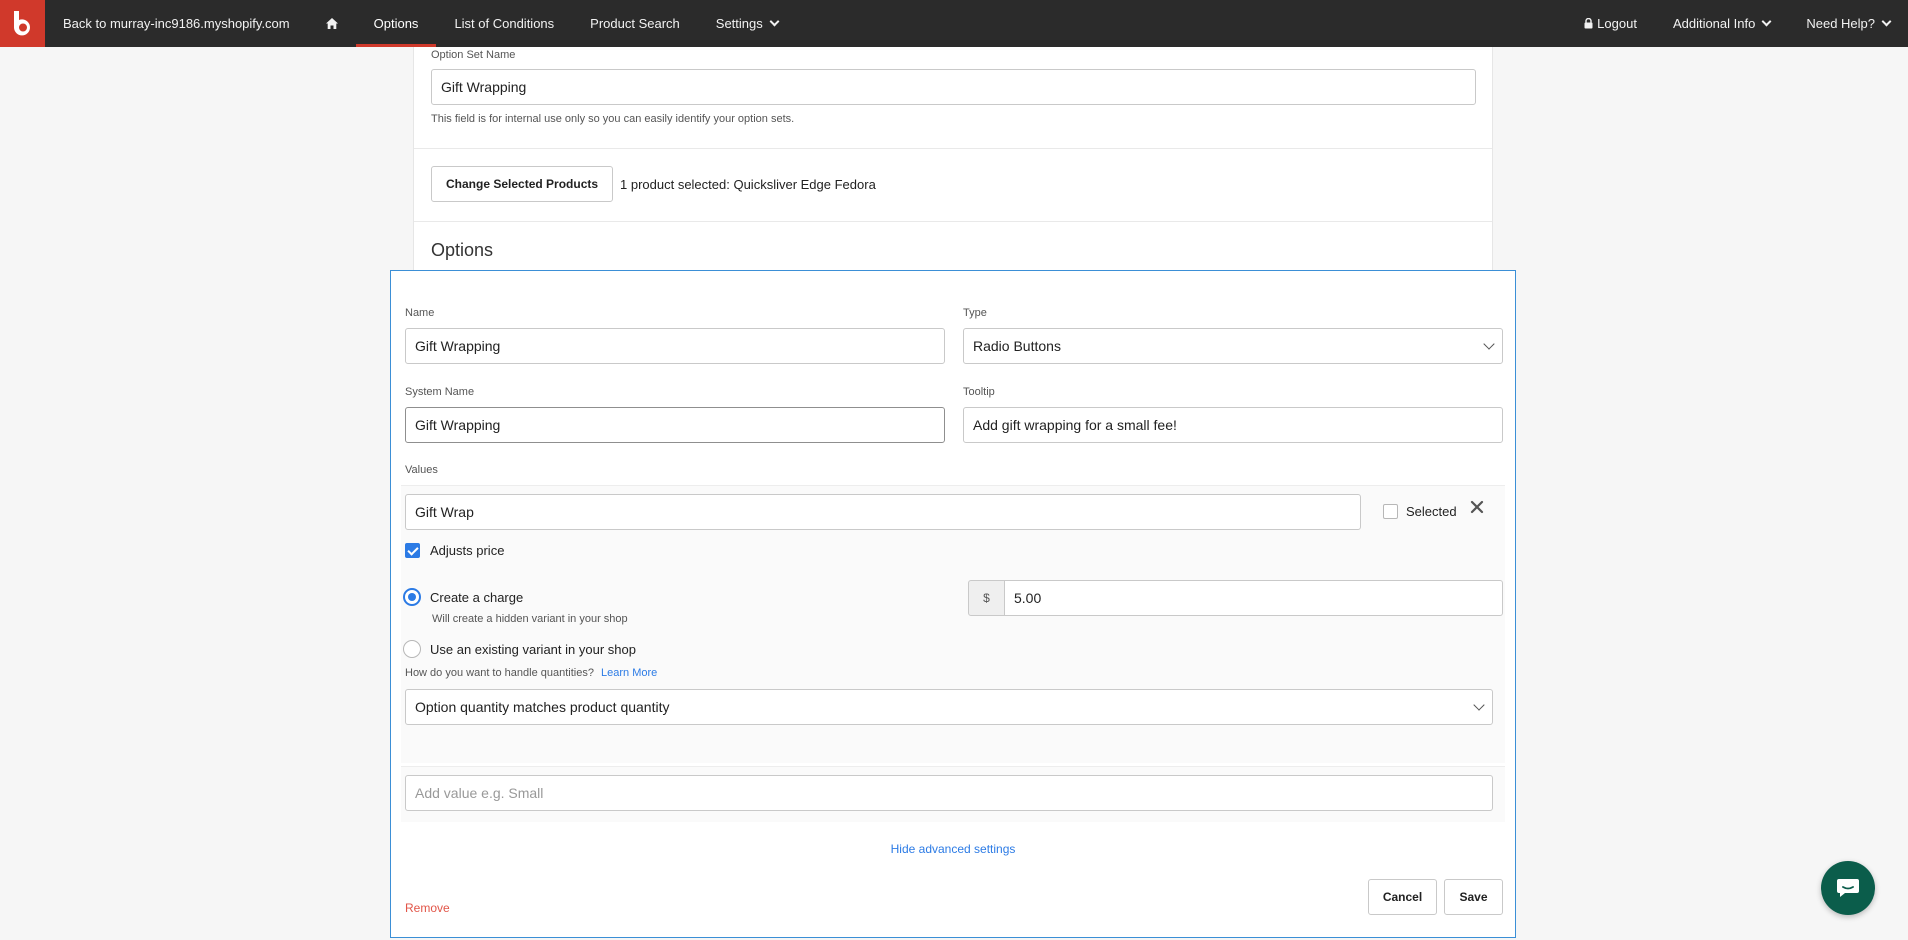 The image size is (1908, 940). Describe the element at coordinates (739, 23) in the screenshot. I see `nav-settings-label: Settings` at that location.